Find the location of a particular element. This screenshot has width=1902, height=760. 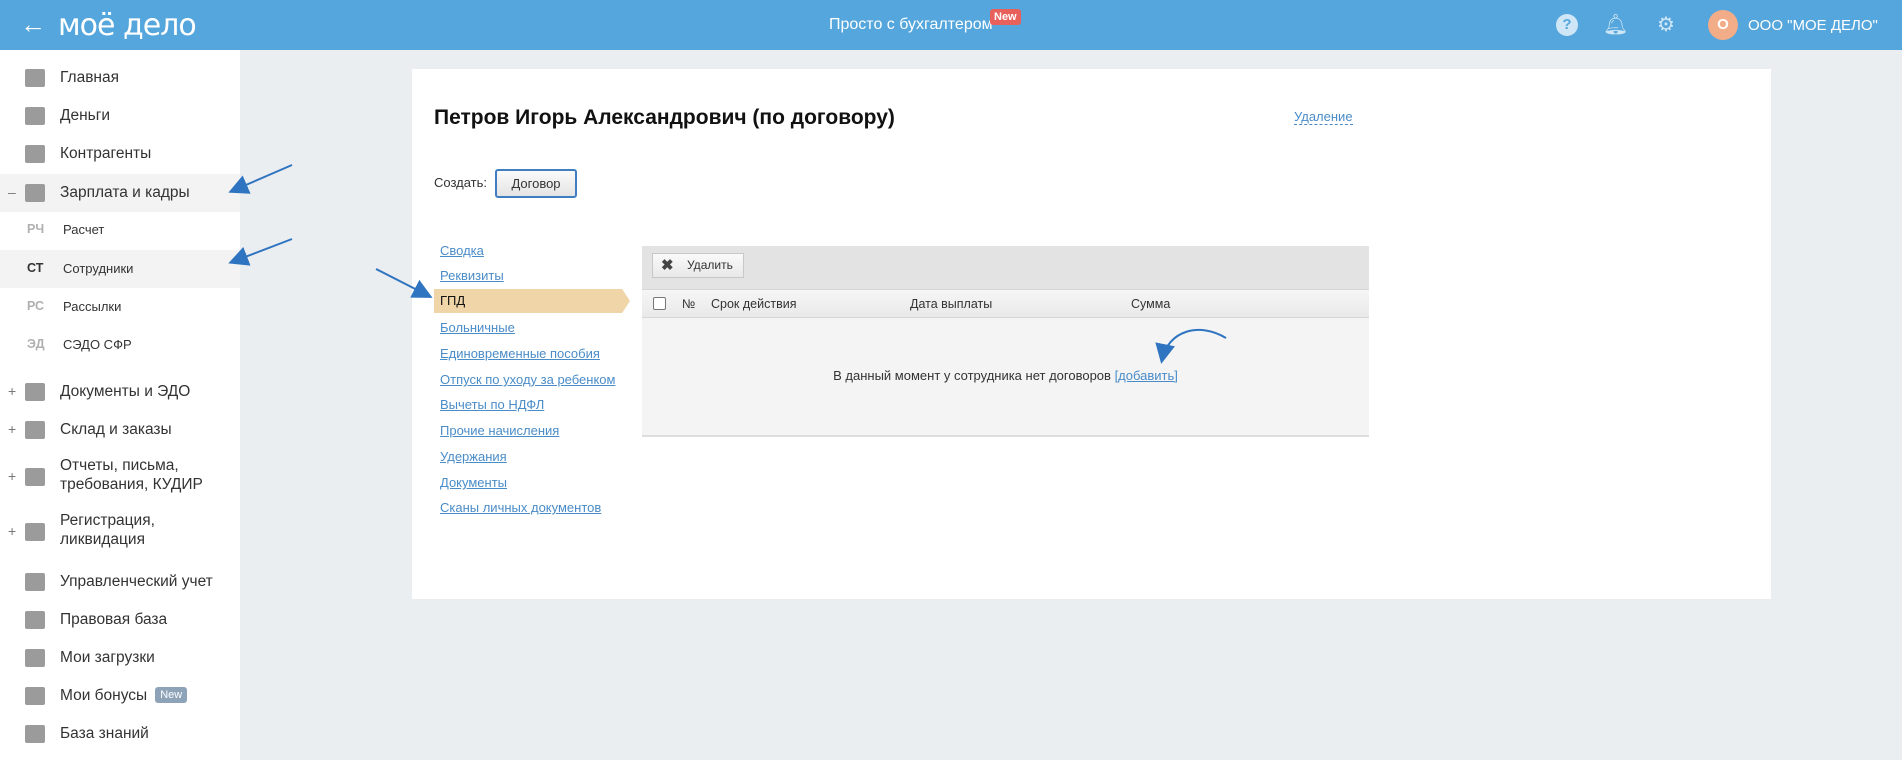

annotation-arrows is located at coordinates (727, 264).